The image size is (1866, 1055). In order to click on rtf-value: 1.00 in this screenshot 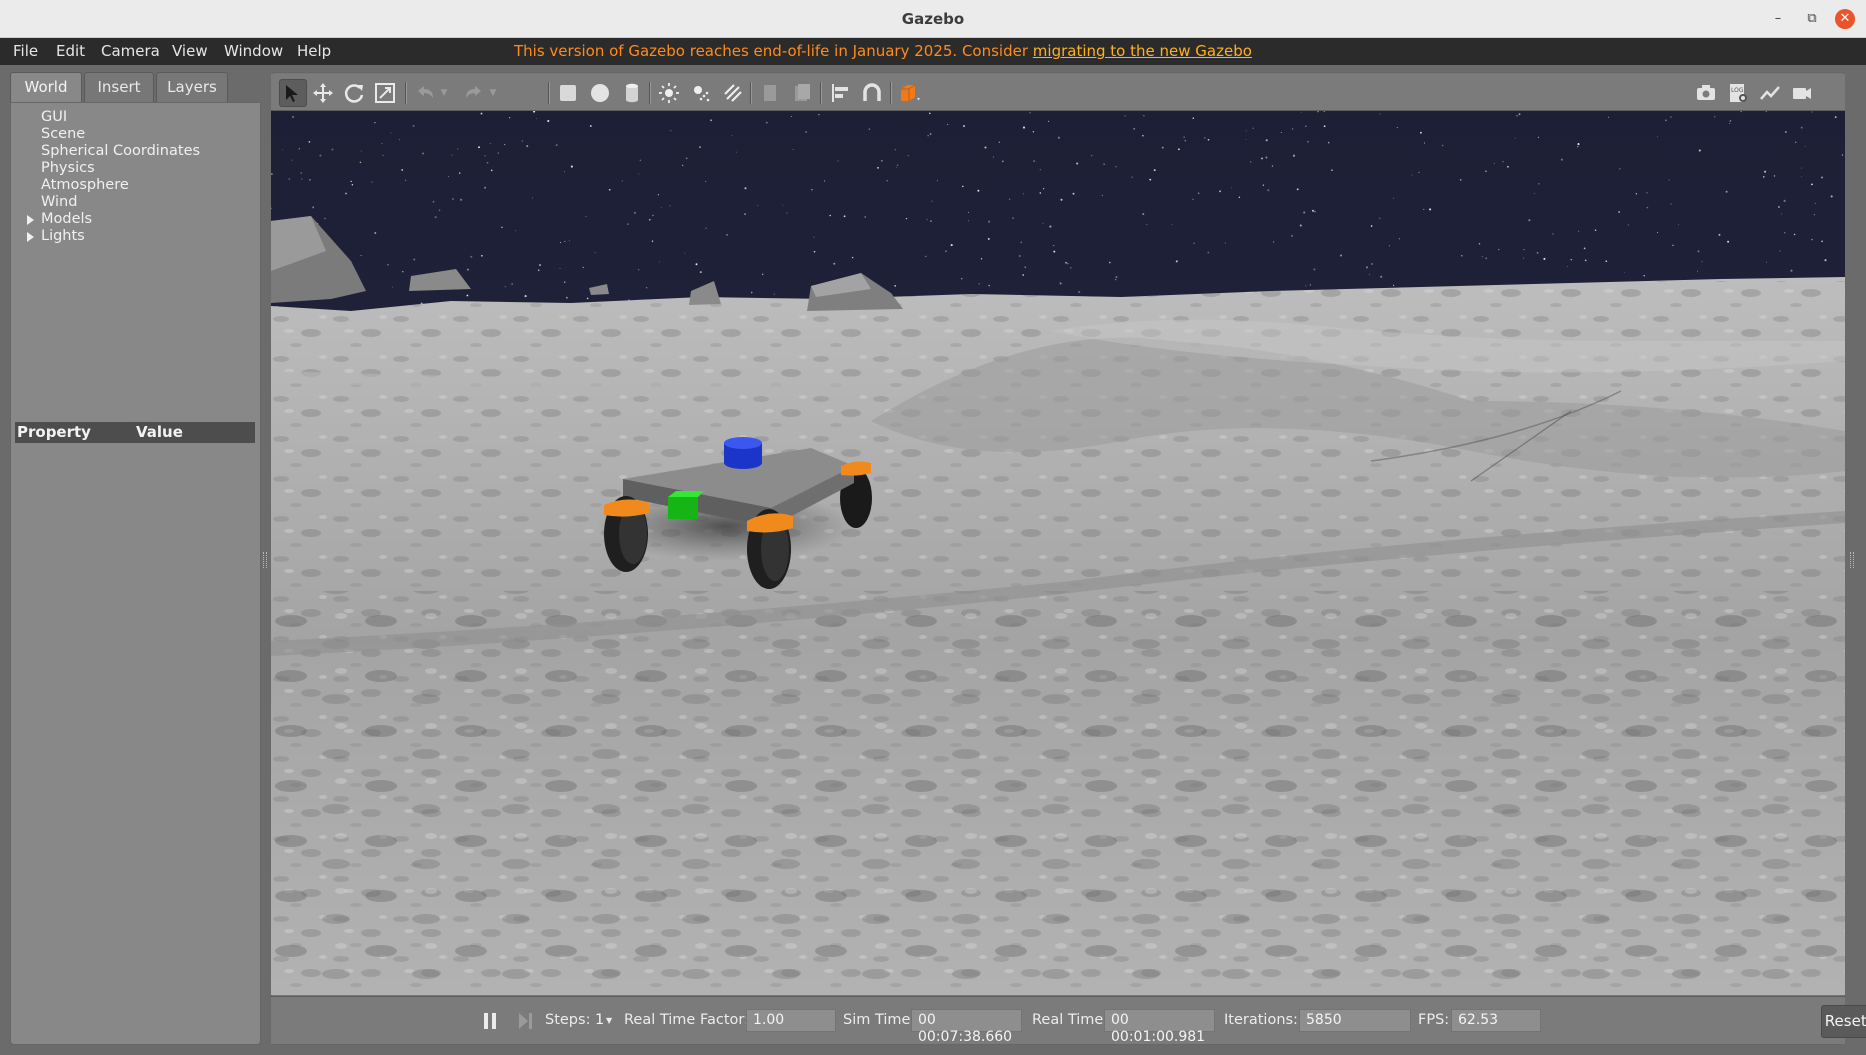, I will do `click(791, 1020)`.